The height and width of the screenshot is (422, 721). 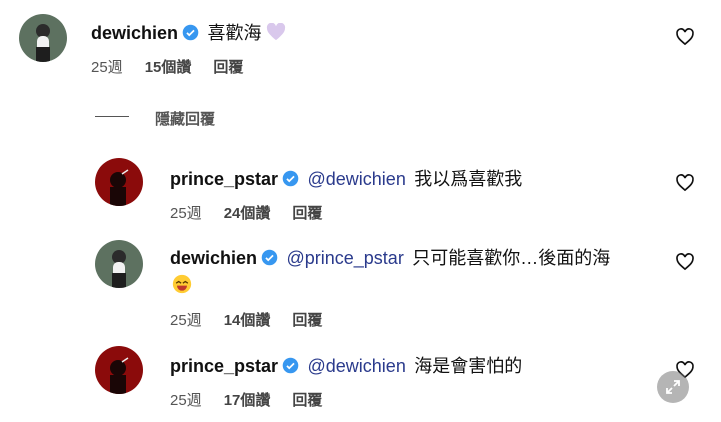 I want to click on comment-text: 喜歡海, so click(x=234, y=33).